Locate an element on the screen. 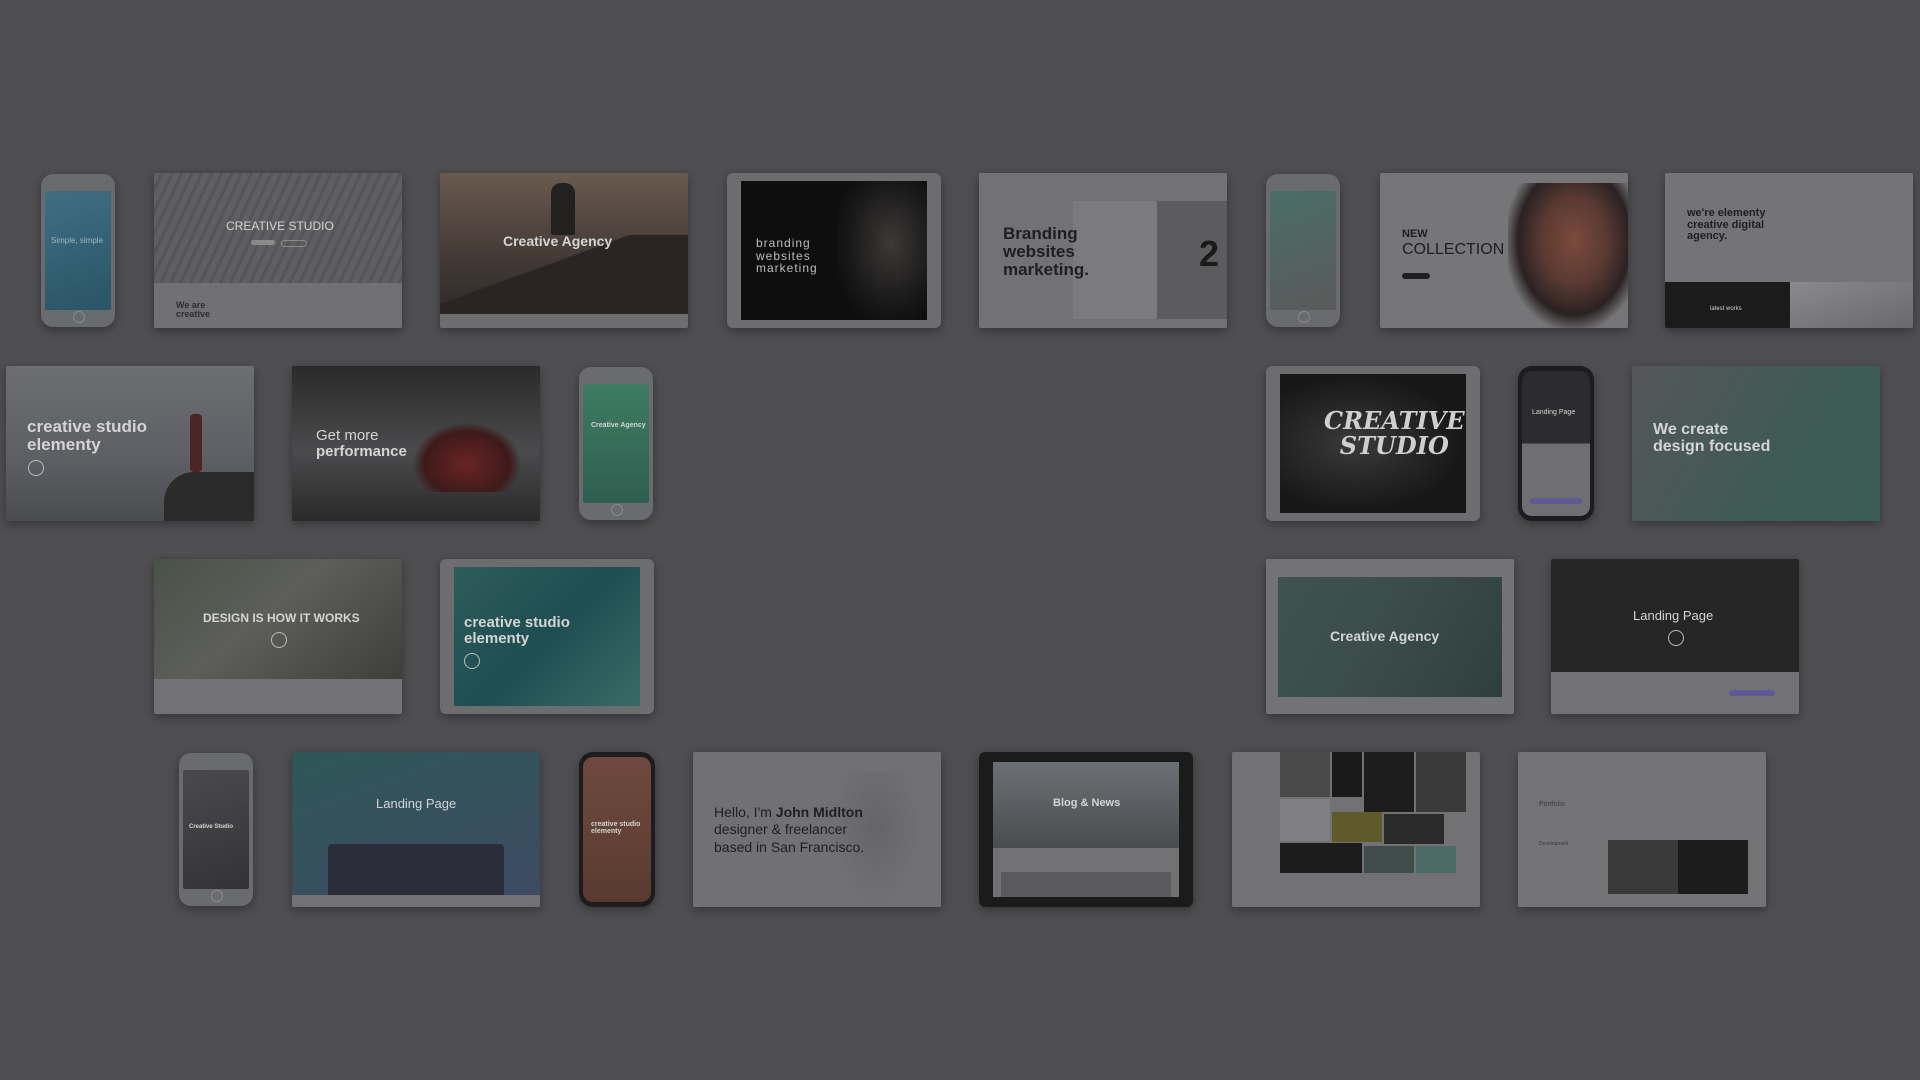 The image size is (1920, 1080). template-gallery-grid is located at coordinates (1356, 829).